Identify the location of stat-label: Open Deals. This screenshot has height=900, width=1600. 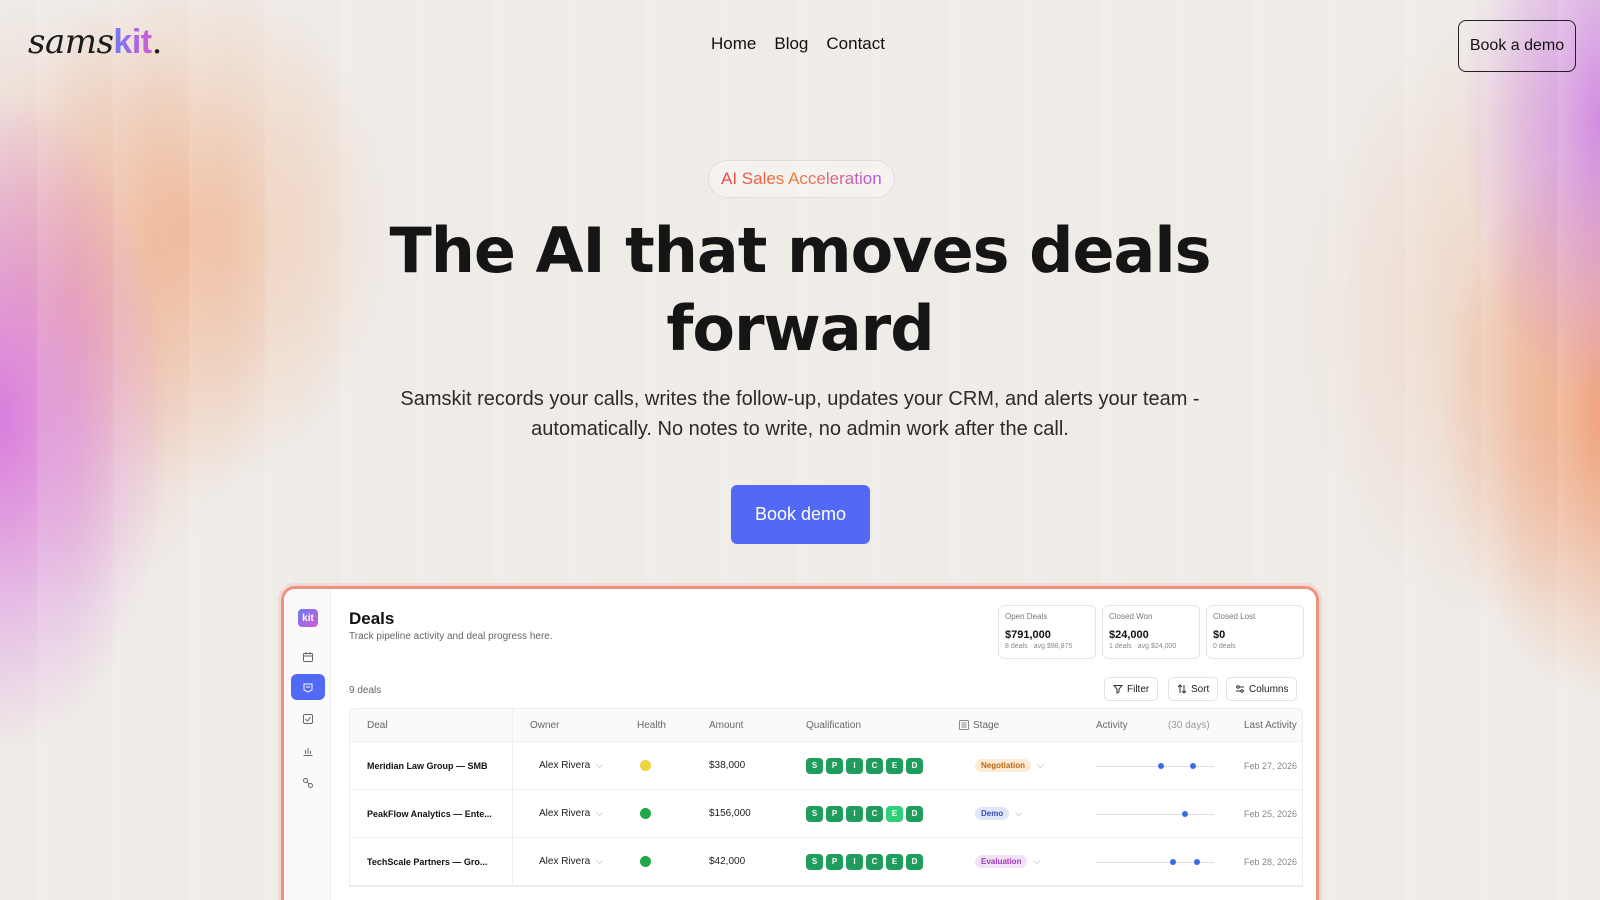
(1026, 616).